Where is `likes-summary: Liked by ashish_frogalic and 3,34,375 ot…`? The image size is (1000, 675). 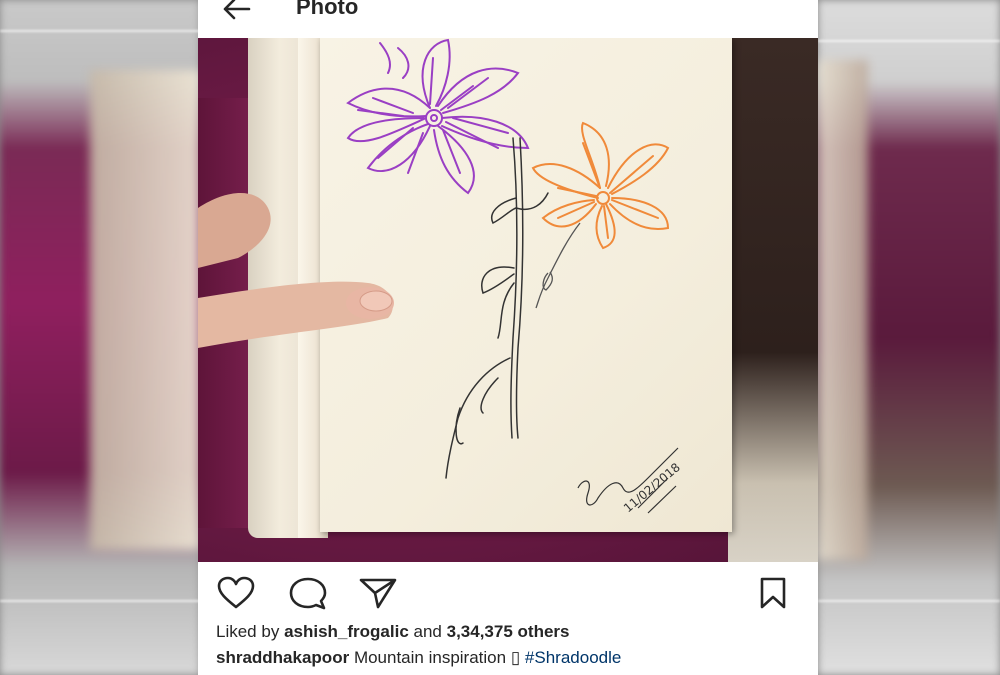 likes-summary: Liked by ashish_frogalic and 3,34,375 ot… is located at coordinates (392, 632).